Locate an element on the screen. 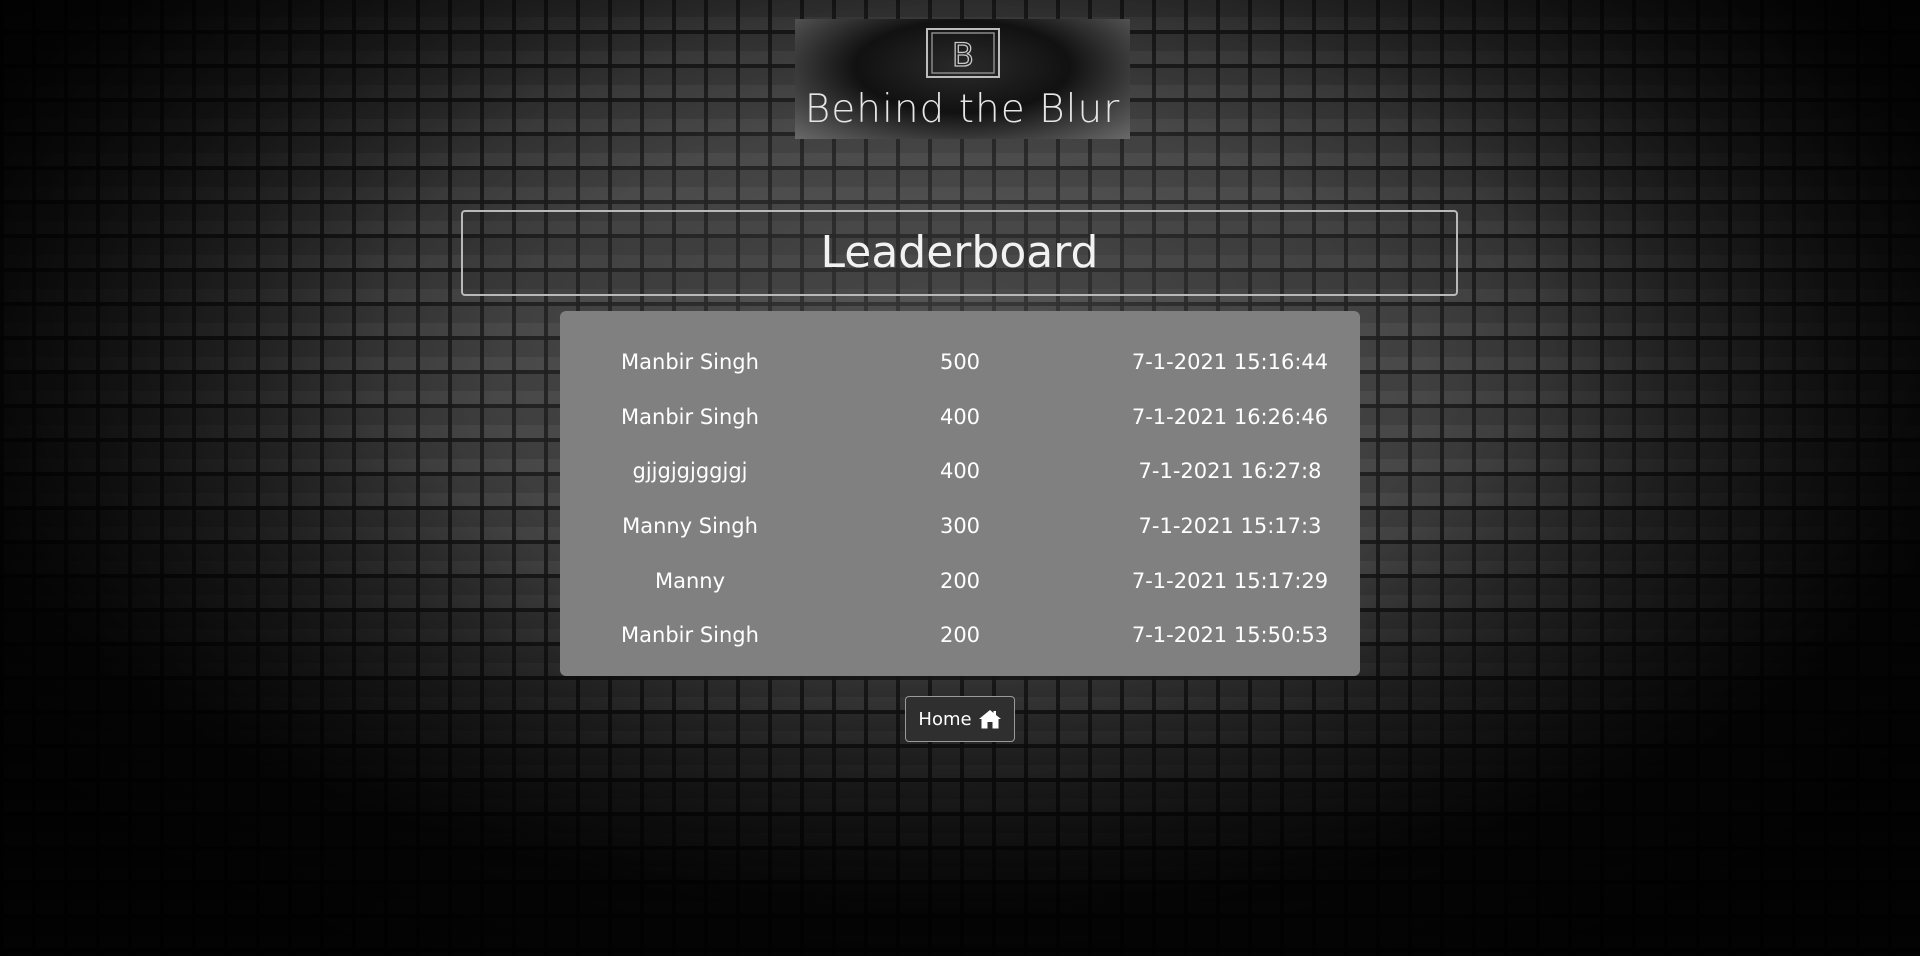  leaderboard-row: Manbir Singh 500 7-1-2021 15:16:44 is located at coordinates (960, 362).